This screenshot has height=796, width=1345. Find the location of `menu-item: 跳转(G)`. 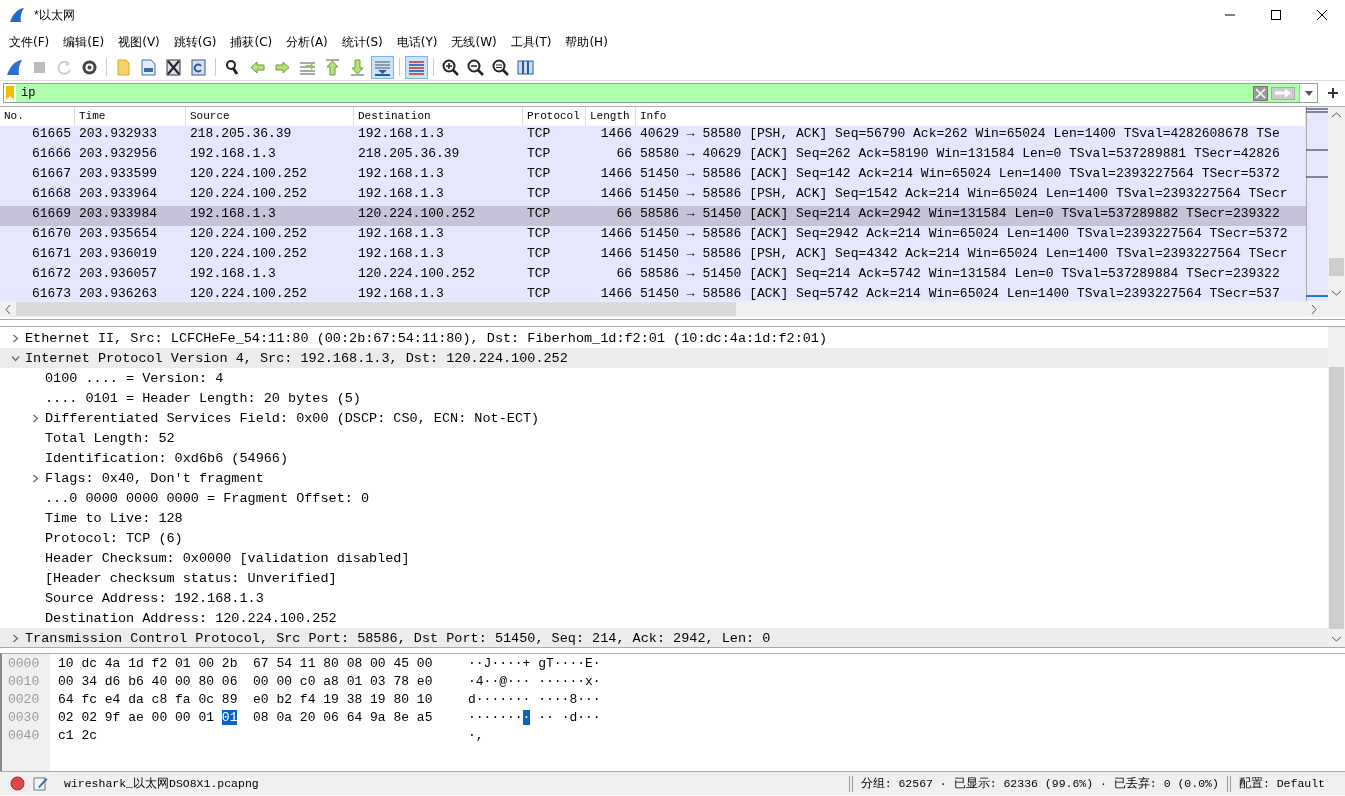

menu-item: 跳转(G) is located at coordinates (195, 42).